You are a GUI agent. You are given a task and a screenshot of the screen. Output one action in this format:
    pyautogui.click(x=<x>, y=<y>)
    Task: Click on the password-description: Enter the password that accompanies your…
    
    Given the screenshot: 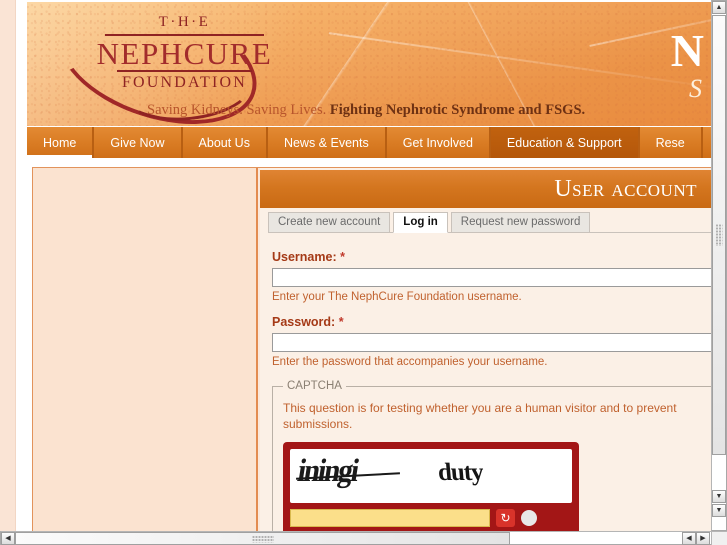 What is the action you would take?
    pyautogui.click(x=410, y=362)
    